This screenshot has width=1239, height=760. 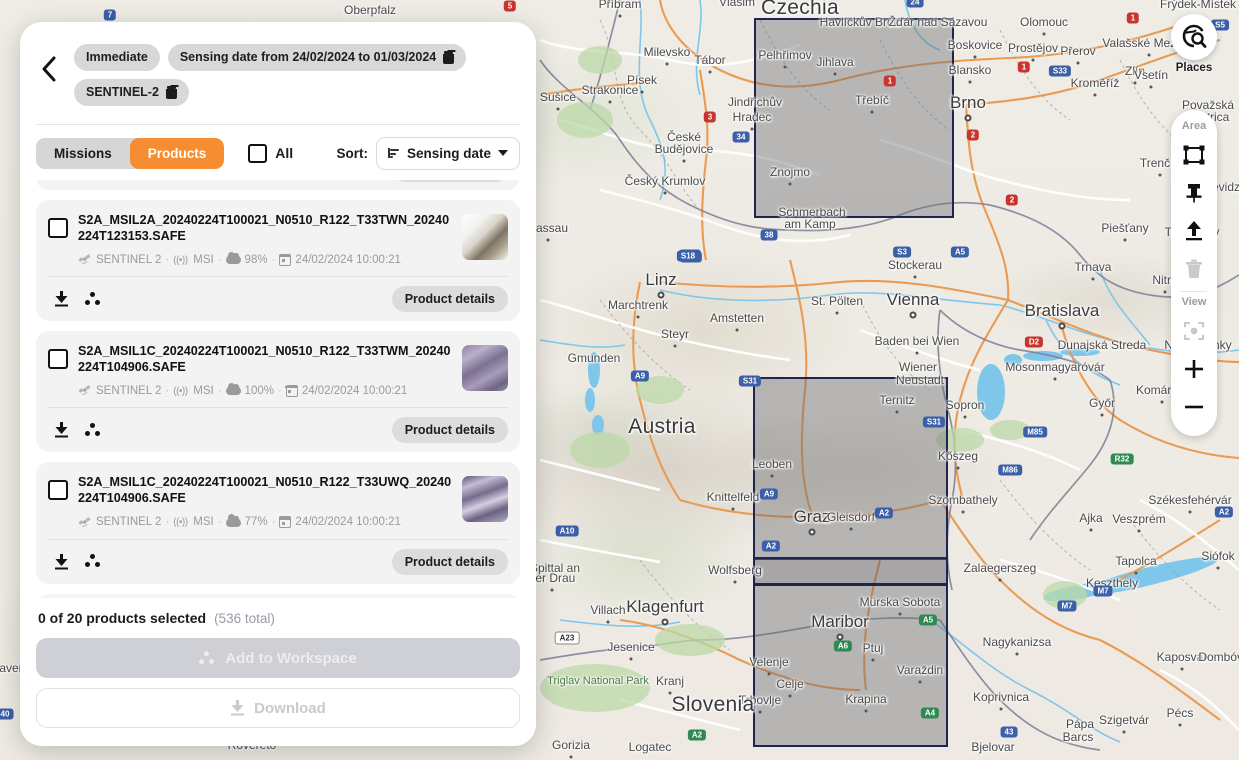 I want to click on sort-control: Sort: Sensing date, so click(x=428, y=153).